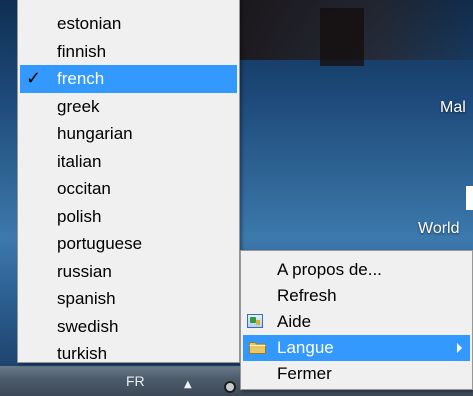 Image resolution: width=473 pixels, height=396 pixels. I want to click on submenu-arrow-icon, so click(459, 348).